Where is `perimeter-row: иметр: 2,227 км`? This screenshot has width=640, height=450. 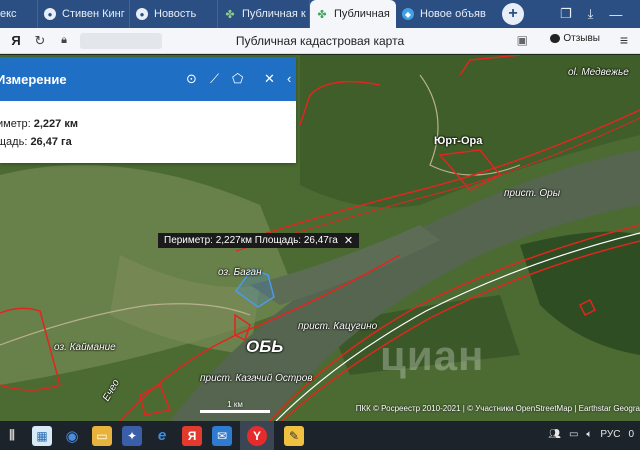 perimeter-row: иметр: 2,227 км is located at coordinates (39, 124).